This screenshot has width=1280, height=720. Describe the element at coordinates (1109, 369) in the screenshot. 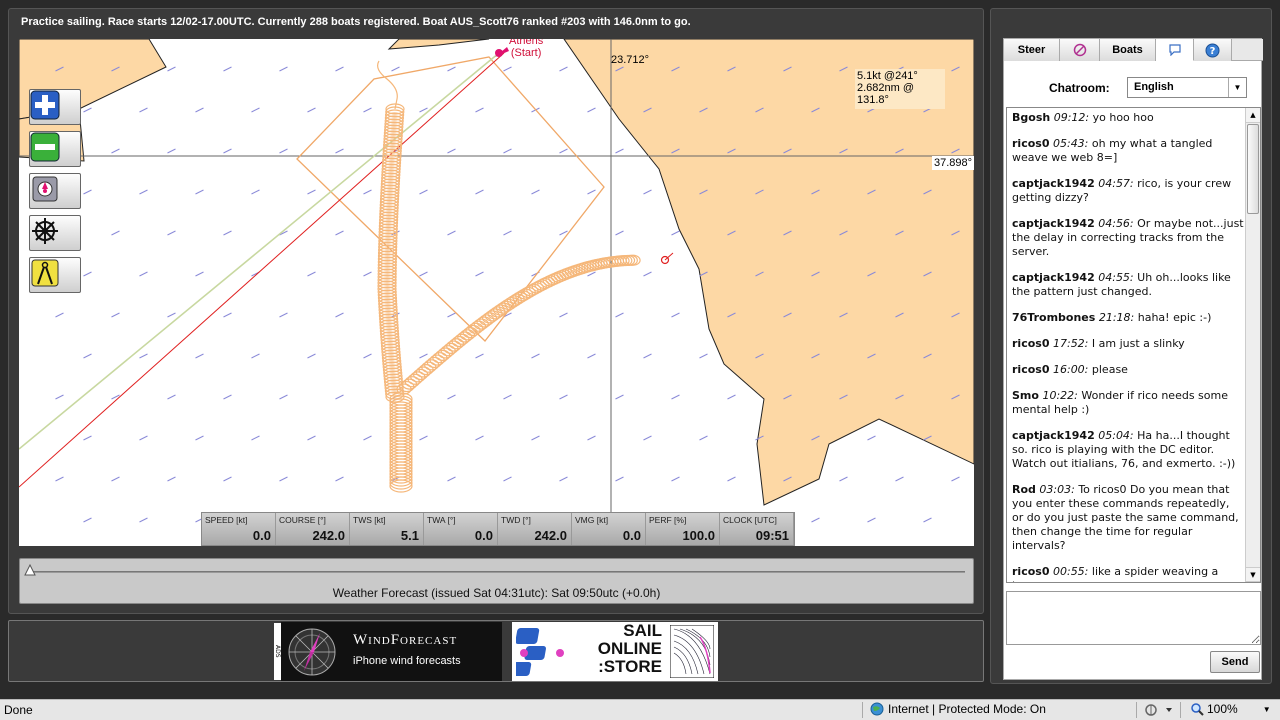

I see `chat-text: please` at that location.